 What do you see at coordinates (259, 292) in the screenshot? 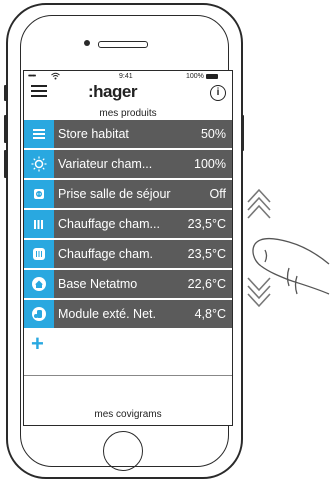
I see `chevron-down-icon` at bounding box center [259, 292].